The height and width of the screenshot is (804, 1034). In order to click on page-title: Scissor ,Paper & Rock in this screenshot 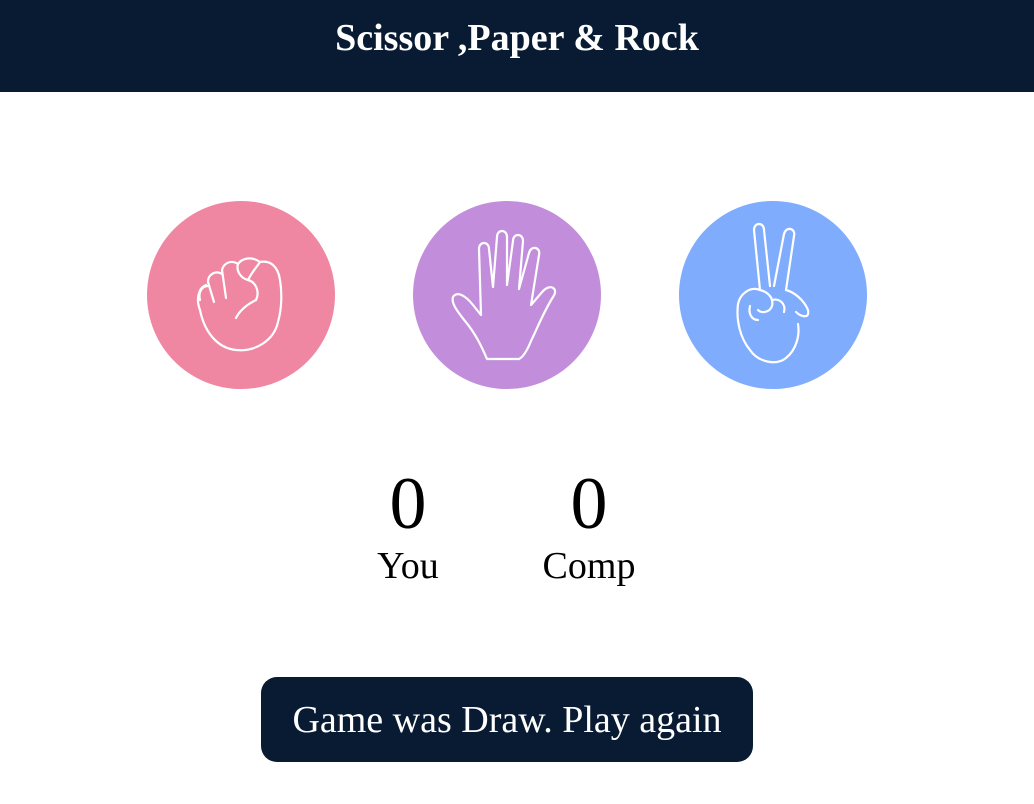, I will do `click(517, 38)`.